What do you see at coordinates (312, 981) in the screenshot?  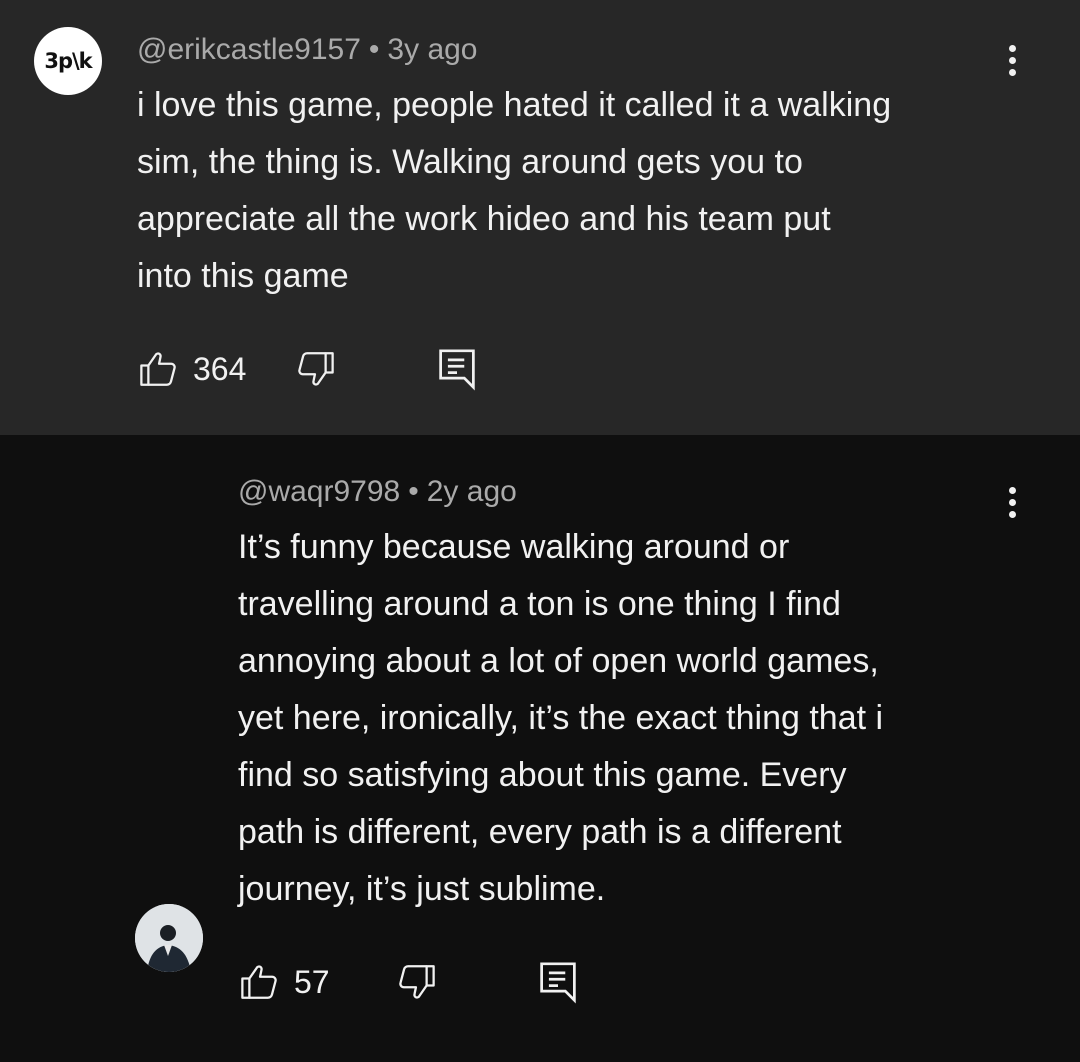 I see `like-count: 57` at bounding box center [312, 981].